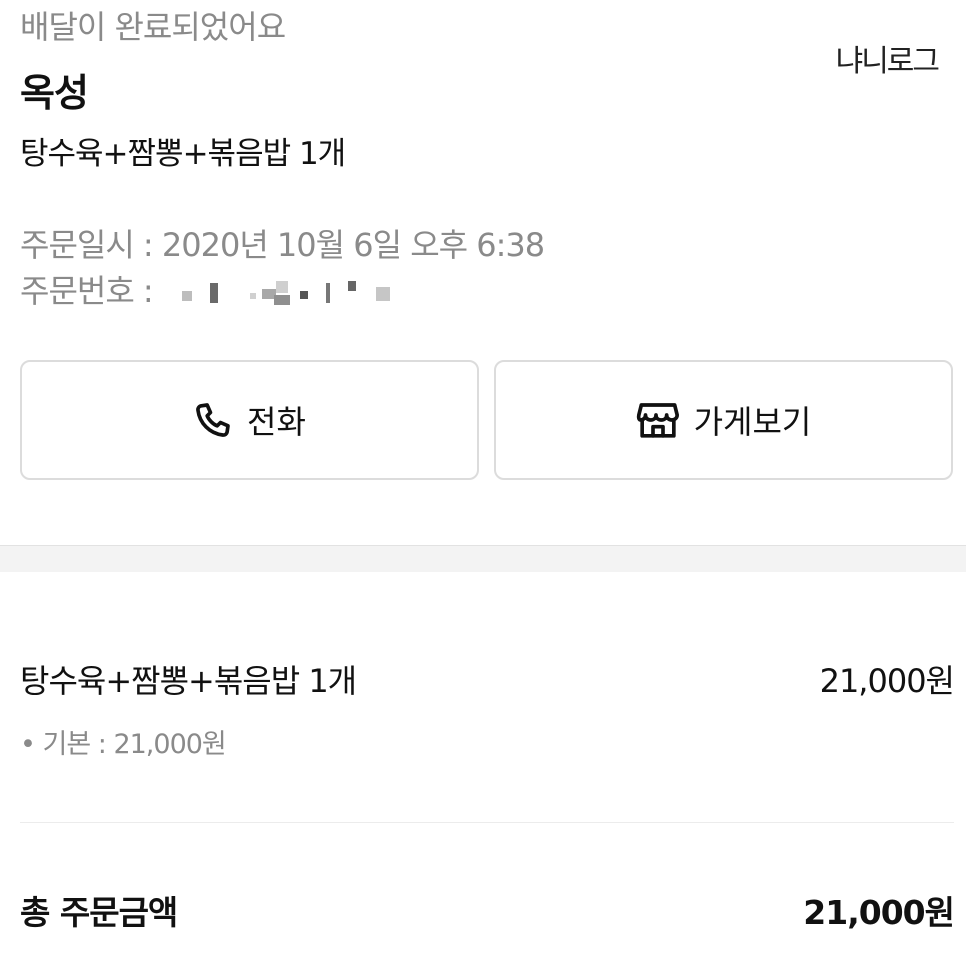  What do you see at coordinates (487, 822) in the screenshot?
I see `item-divider` at bounding box center [487, 822].